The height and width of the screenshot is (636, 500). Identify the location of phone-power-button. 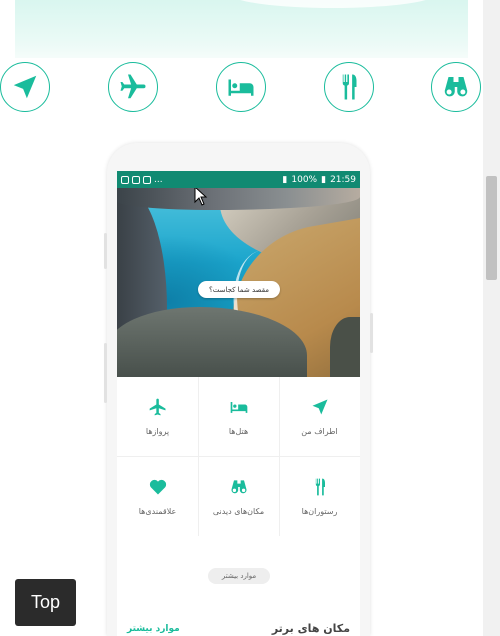
(371, 333).